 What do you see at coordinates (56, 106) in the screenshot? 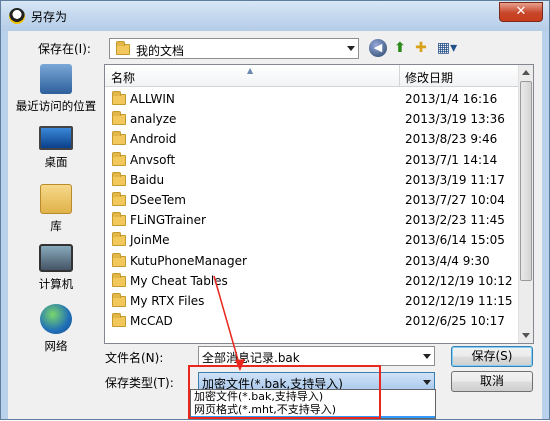
I see `place-label: 最近访问的位置` at bounding box center [56, 106].